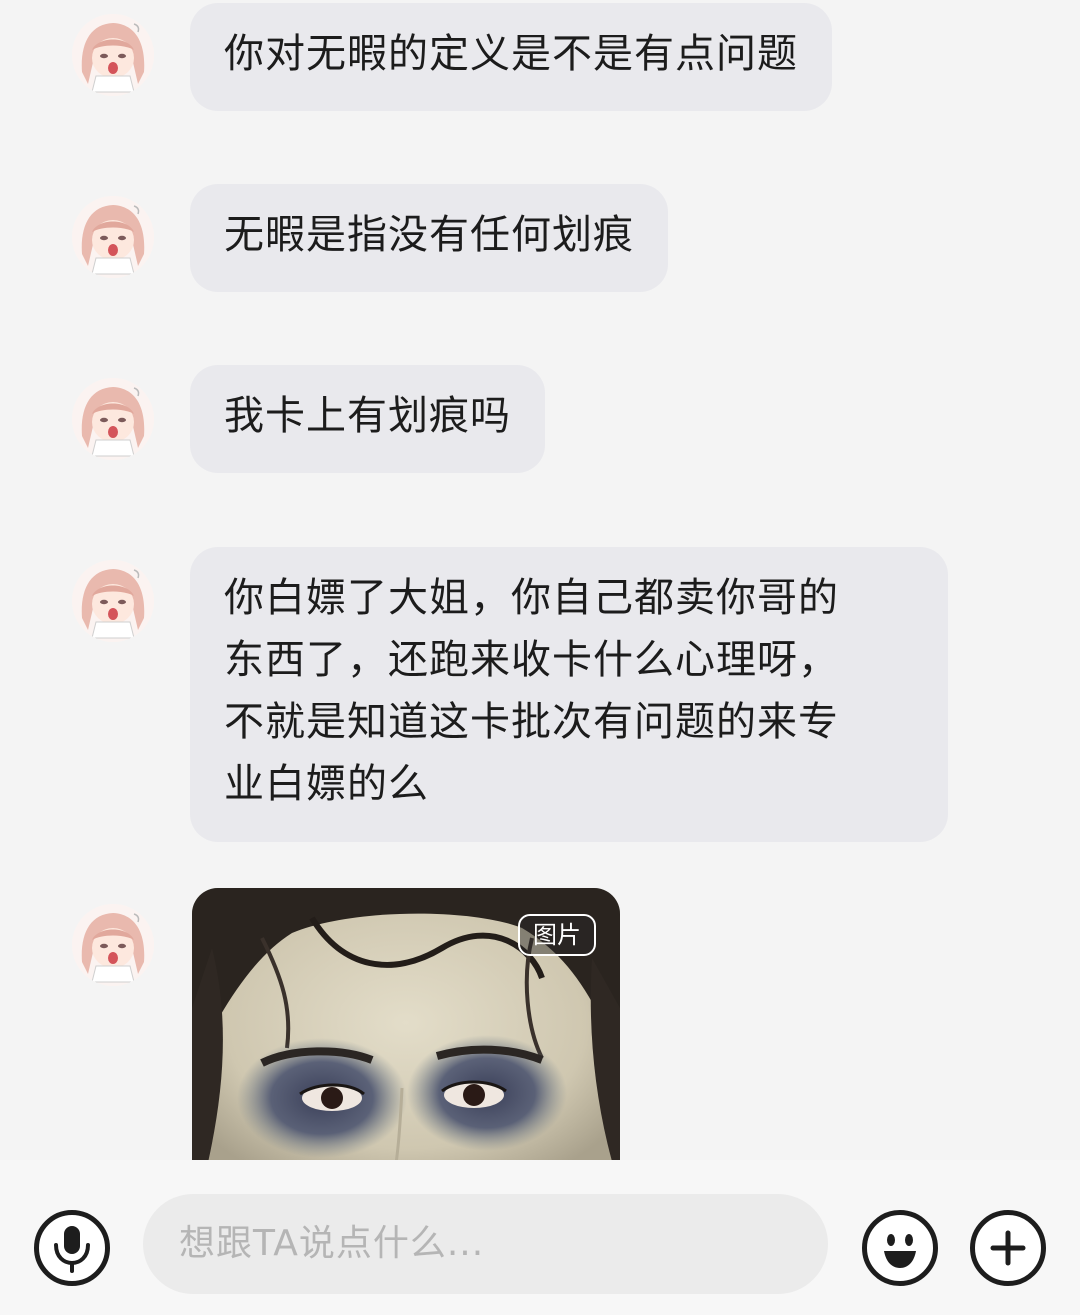  I want to click on emoji-button, so click(900, 1248).